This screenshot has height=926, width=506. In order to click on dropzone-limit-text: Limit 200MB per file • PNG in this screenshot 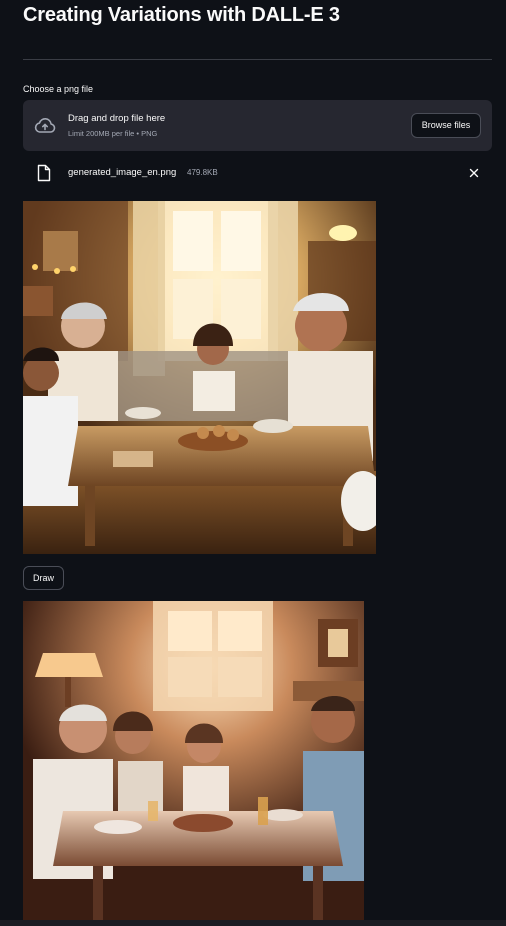, I will do `click(113, 133)`.